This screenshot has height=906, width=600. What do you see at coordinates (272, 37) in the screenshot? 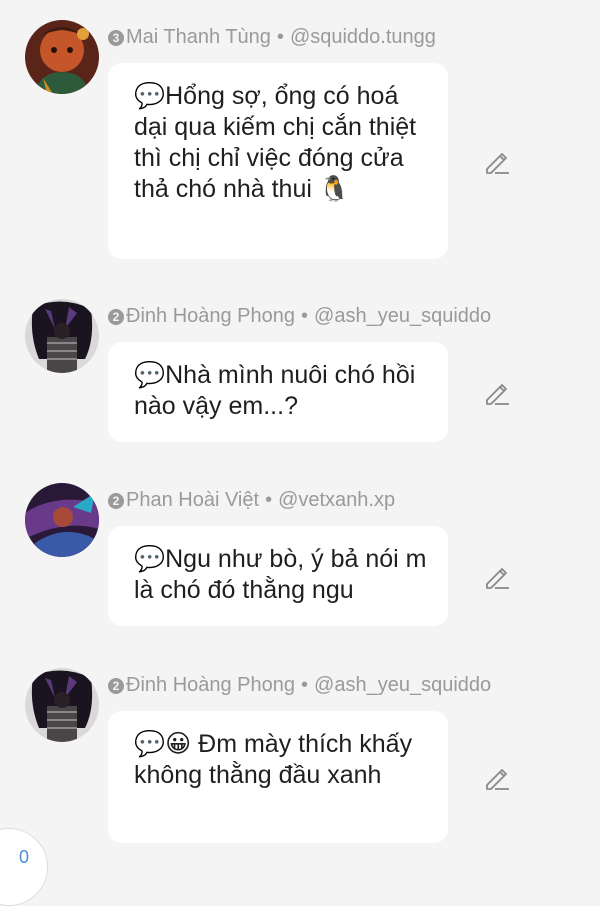
I see `comment-meta: 3 Mai Thanh Tùng • @squiddo.tungg` at bounding box center [272, 37].